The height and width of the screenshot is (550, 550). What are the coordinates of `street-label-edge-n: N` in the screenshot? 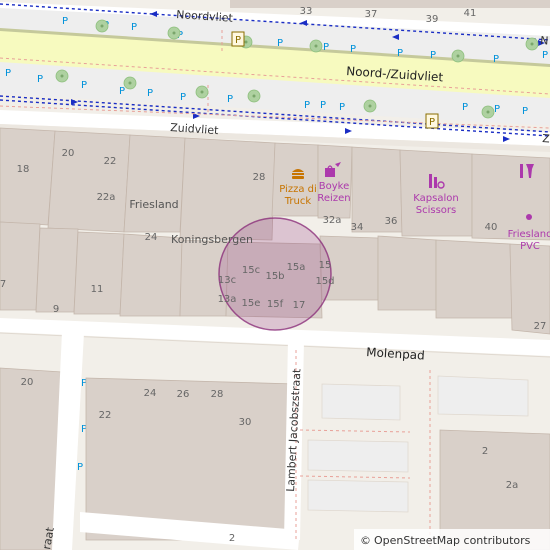 It's located at (544, 41).